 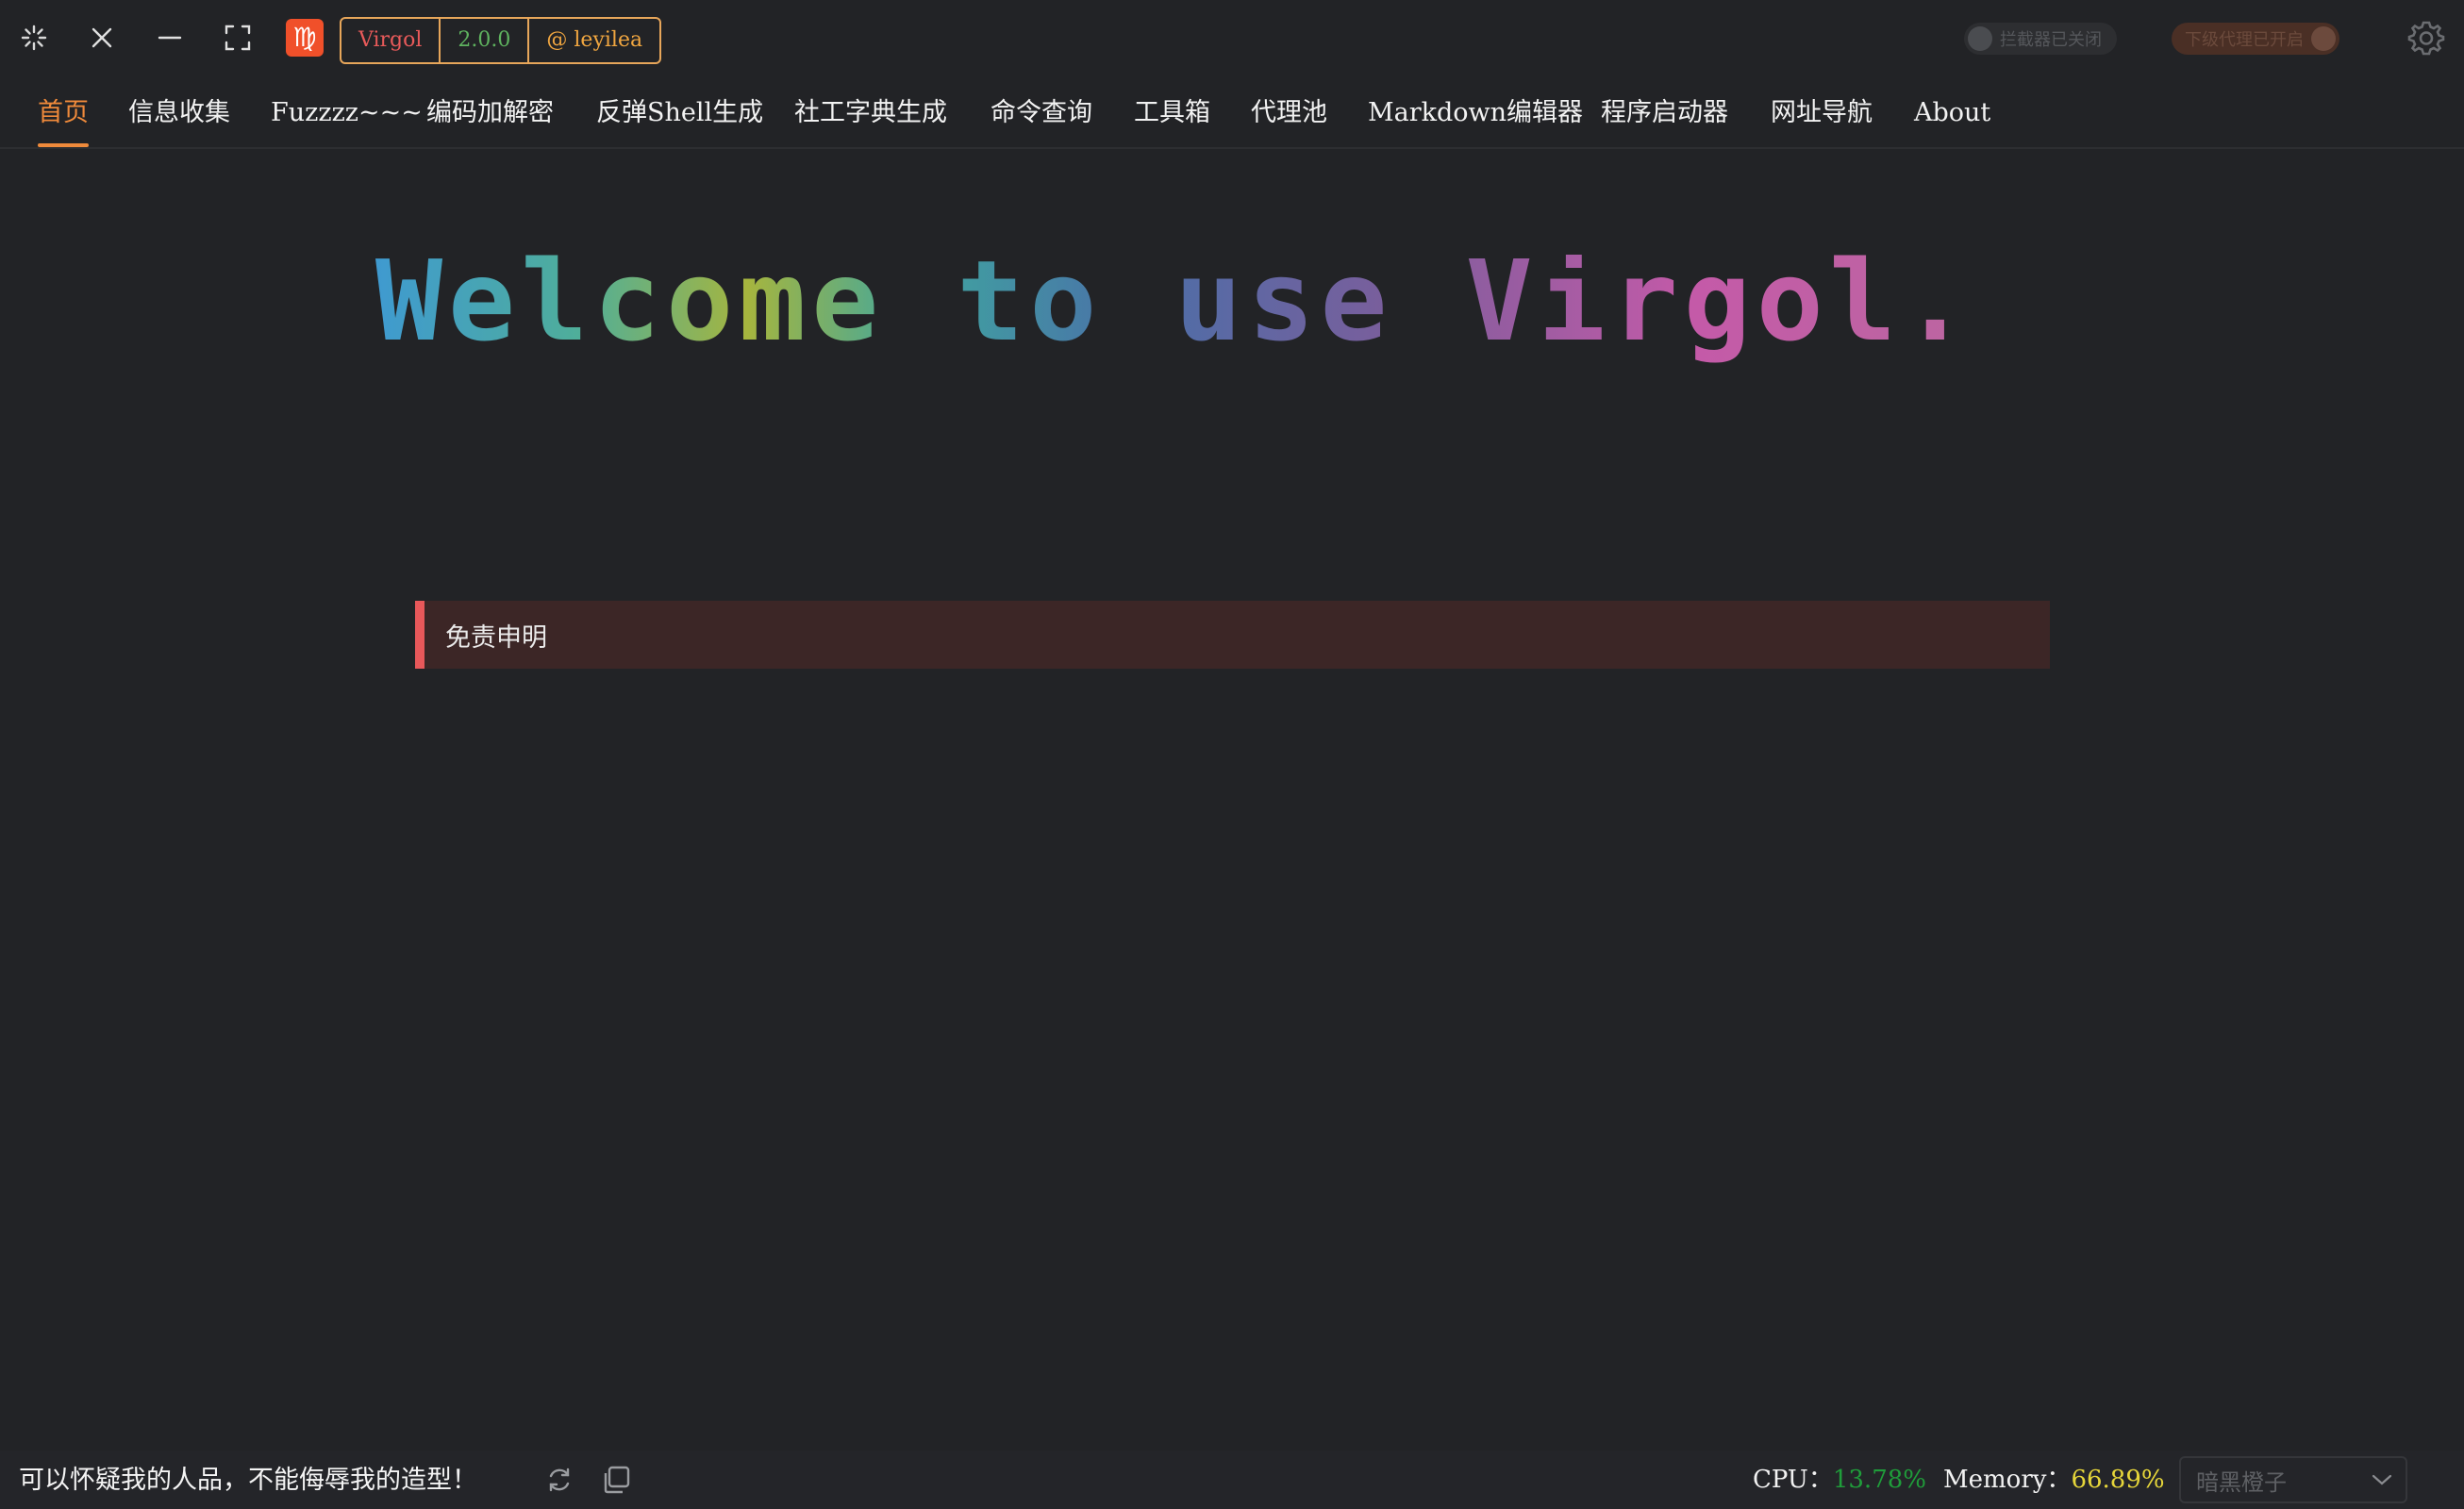 What do you see at coordinates (2382, 1479) in the screenshot?
I see `chevron-down-icon` at bounding box center [2382, 1479].